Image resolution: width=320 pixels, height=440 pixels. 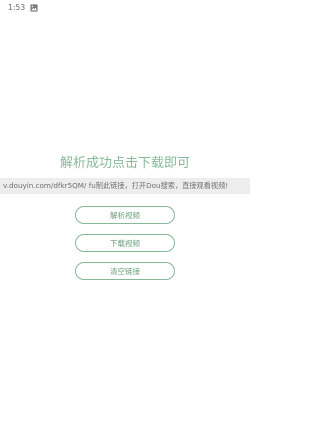 What do you see at coordinates (125, 243) in the screenshot?
I see `download-video-button: 下载视频` at bounding box center [125, 243].